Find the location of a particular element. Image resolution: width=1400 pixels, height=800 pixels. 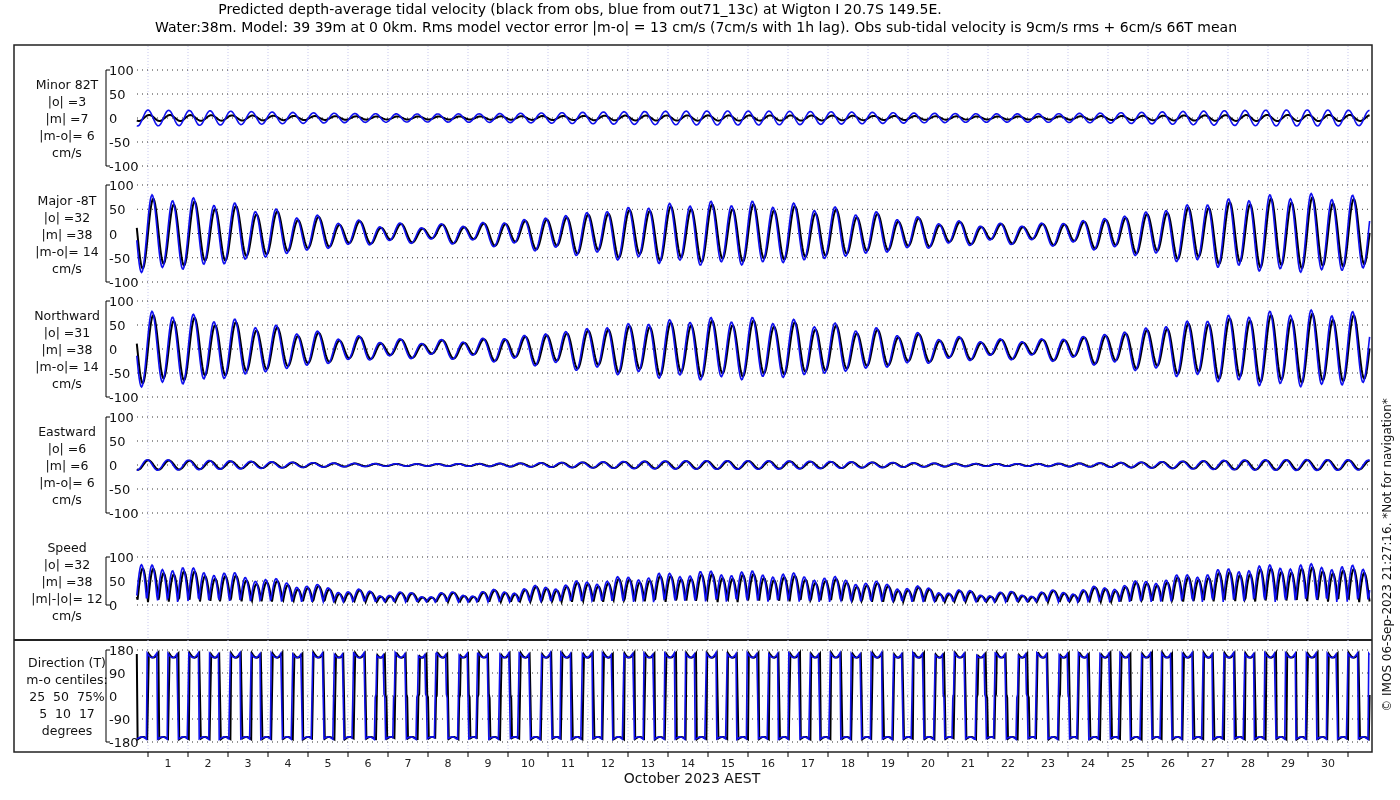

copyright-note: © IMOS 06-Sep-2023 21:27:16. *Not for navigation* is located at coordinates (1387, 555).